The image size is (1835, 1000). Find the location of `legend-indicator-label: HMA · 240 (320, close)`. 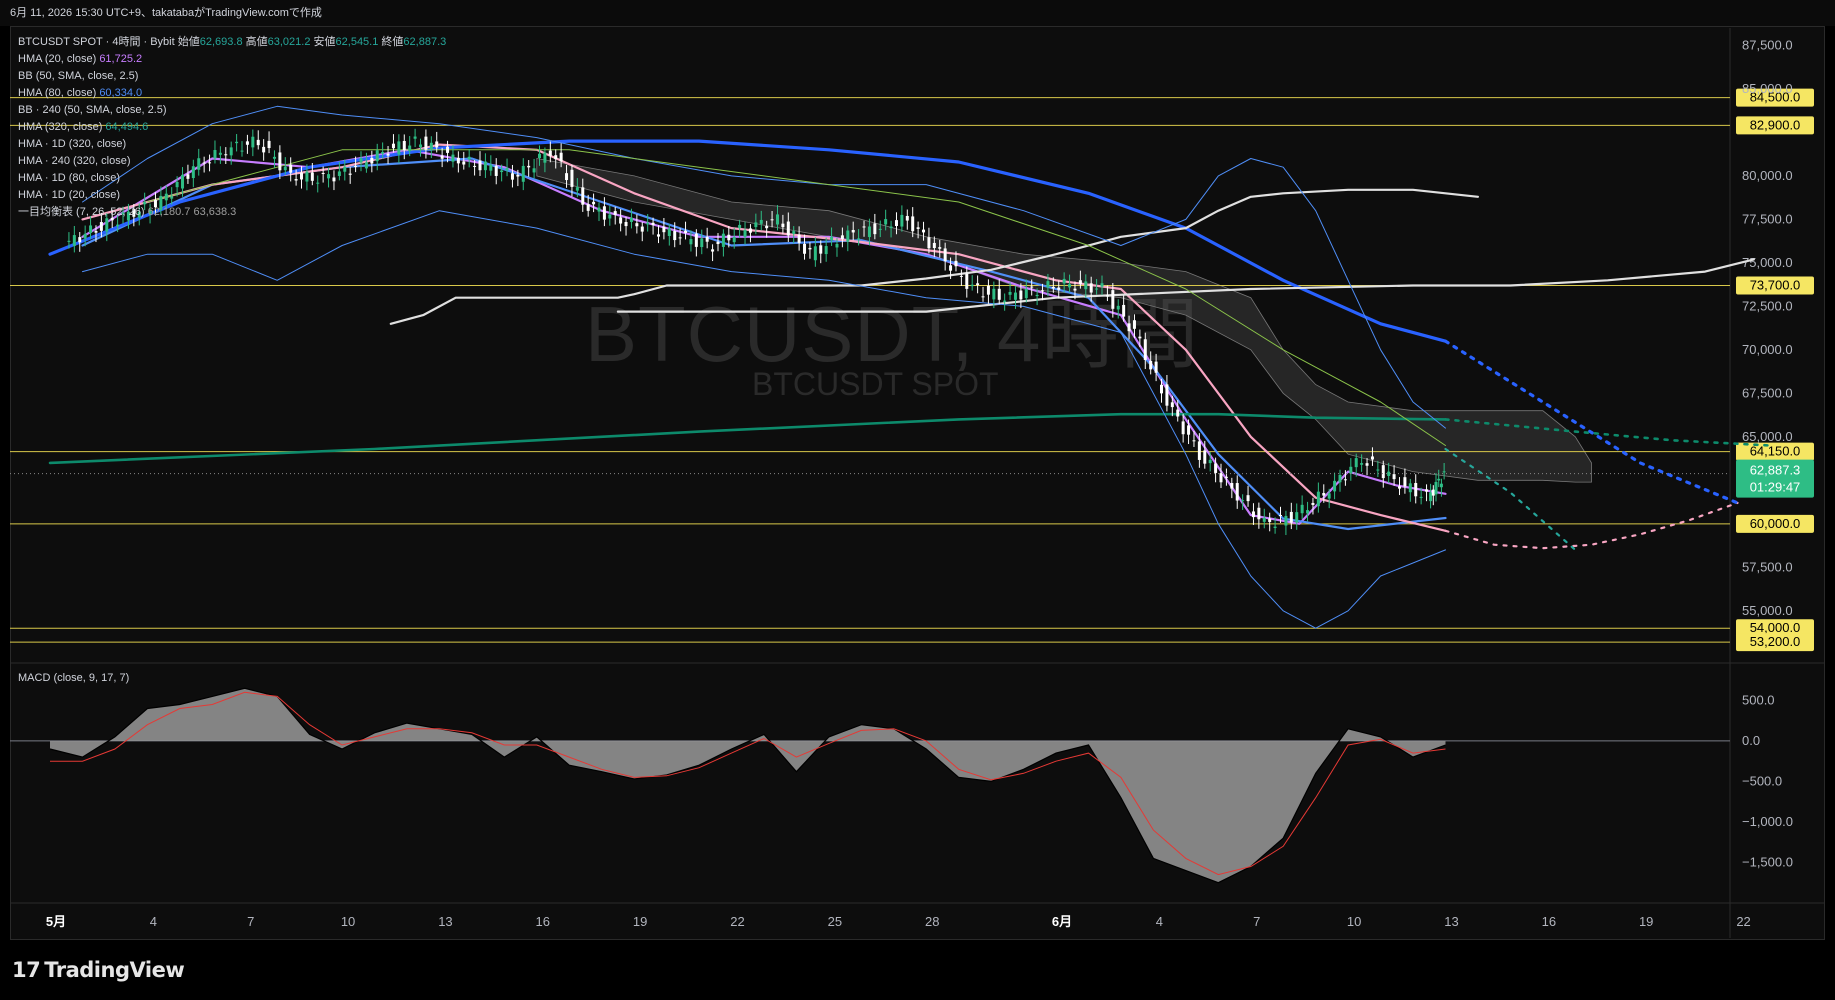

legend-indicator-label: HMA · 240 (320, close) is located at coordinates (74, 161).